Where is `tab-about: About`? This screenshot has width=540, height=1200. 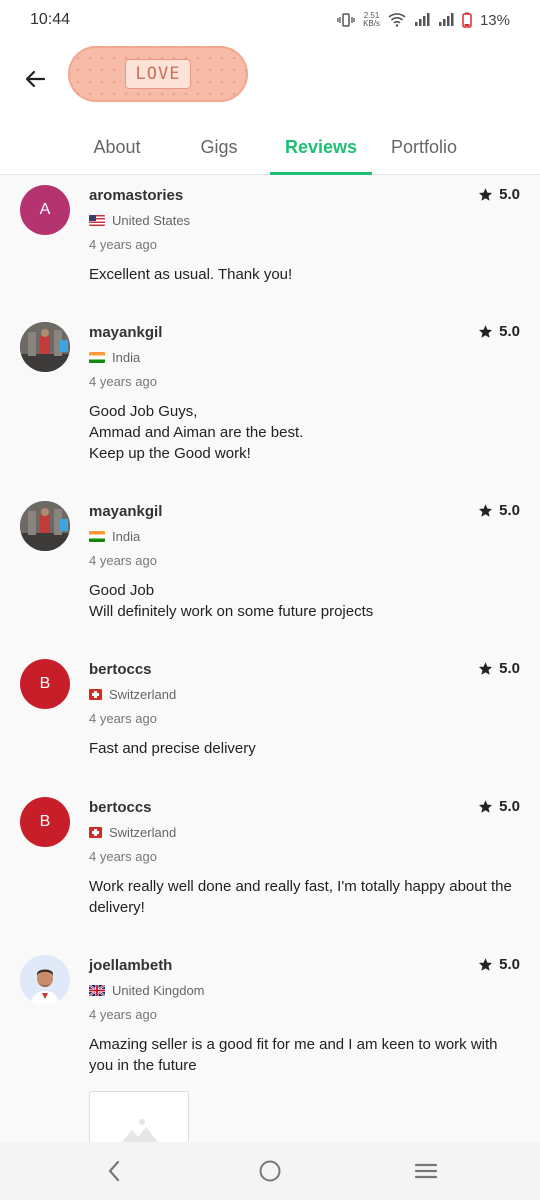
tab-about: About is located at coordinates (117, 147).